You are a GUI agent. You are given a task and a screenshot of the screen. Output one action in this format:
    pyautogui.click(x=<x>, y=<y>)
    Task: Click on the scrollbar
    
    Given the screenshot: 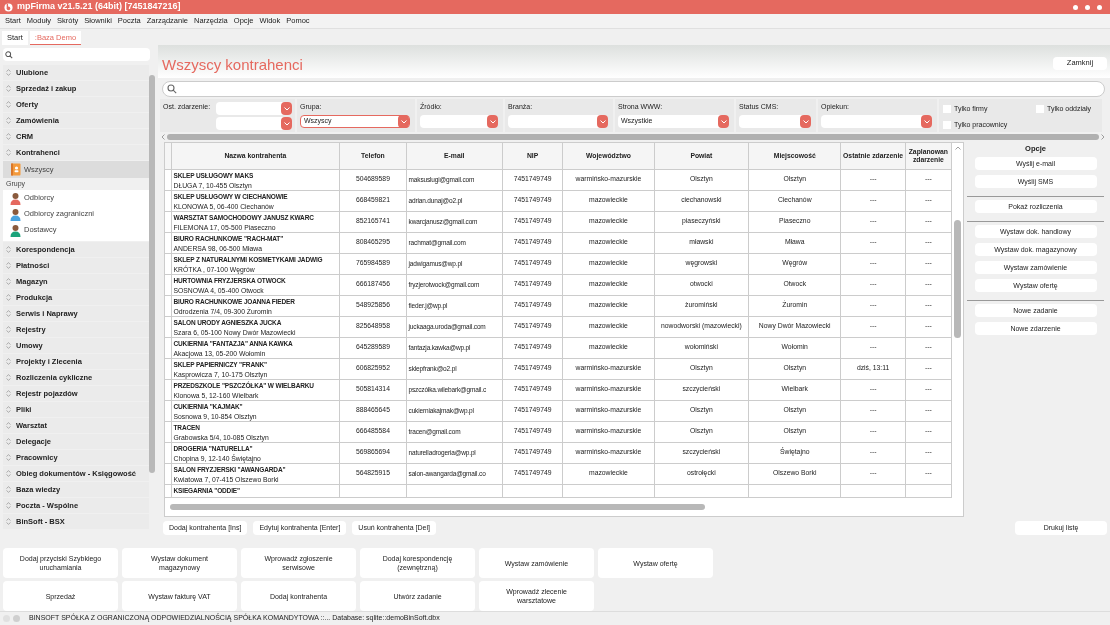 What is the action you would take?
    pyautogui.click(x=633, y=136)
    